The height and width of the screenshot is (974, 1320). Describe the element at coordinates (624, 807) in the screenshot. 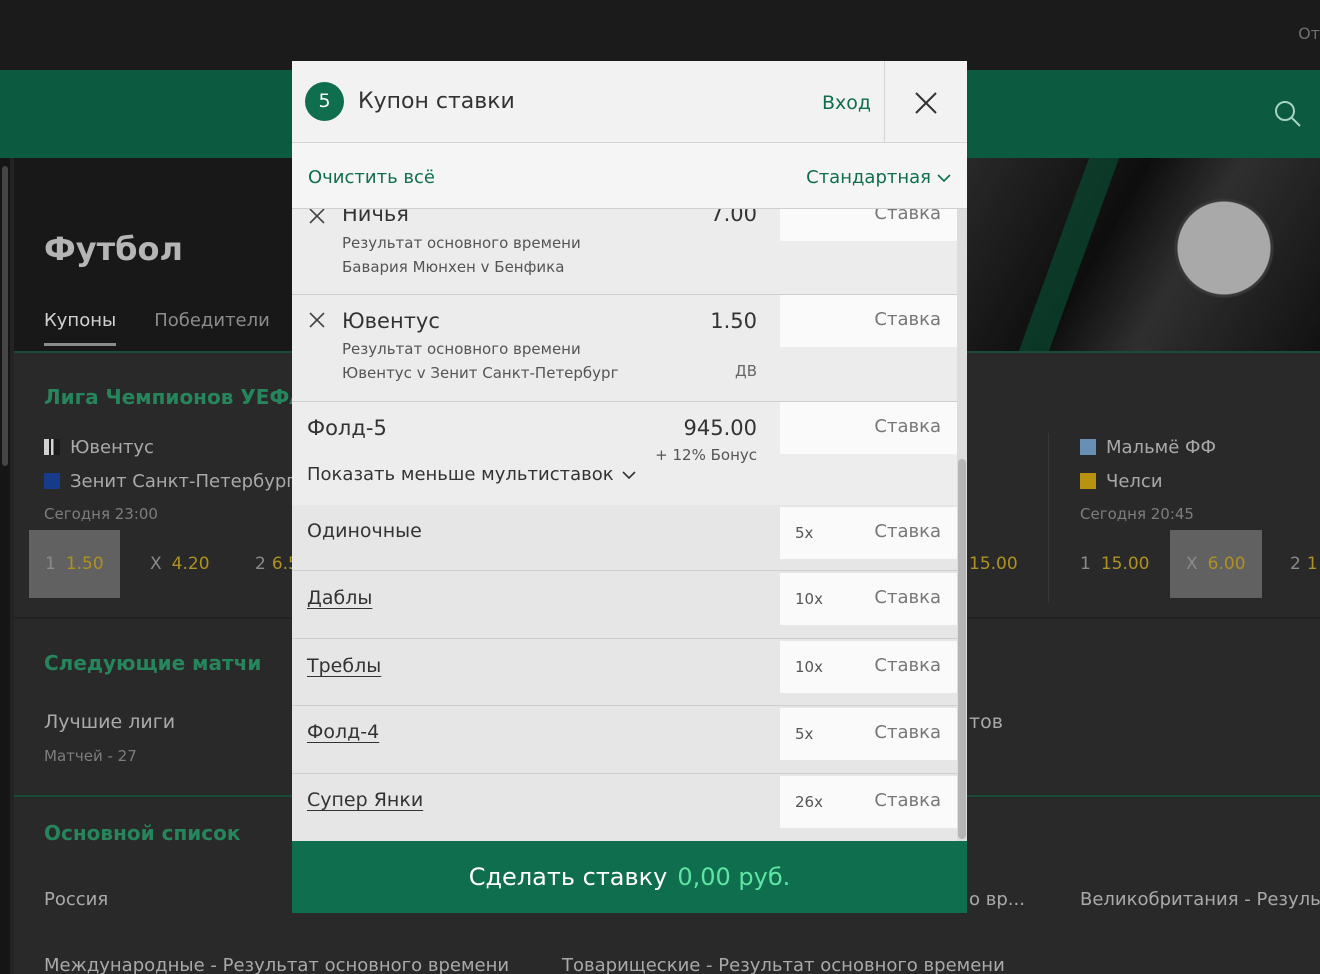

I see `multiple-item: Супер Янки 26x Ставка` at that location.